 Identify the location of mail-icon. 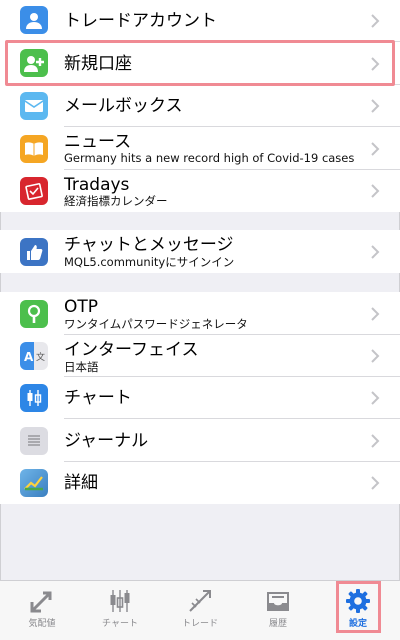
(34, 106).